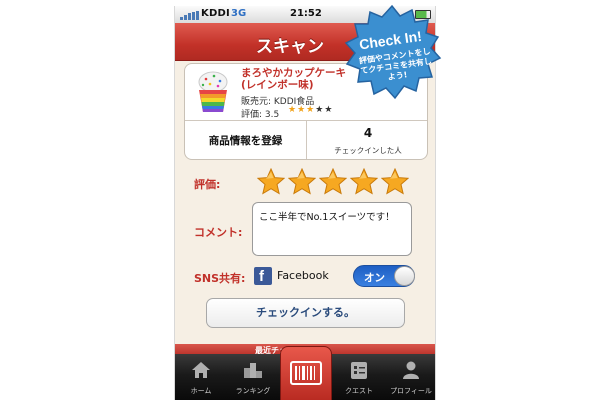 This screenshot has width=610, height=400. I want to click on register-product-button: 商品情報を登録, so click(246, 140).